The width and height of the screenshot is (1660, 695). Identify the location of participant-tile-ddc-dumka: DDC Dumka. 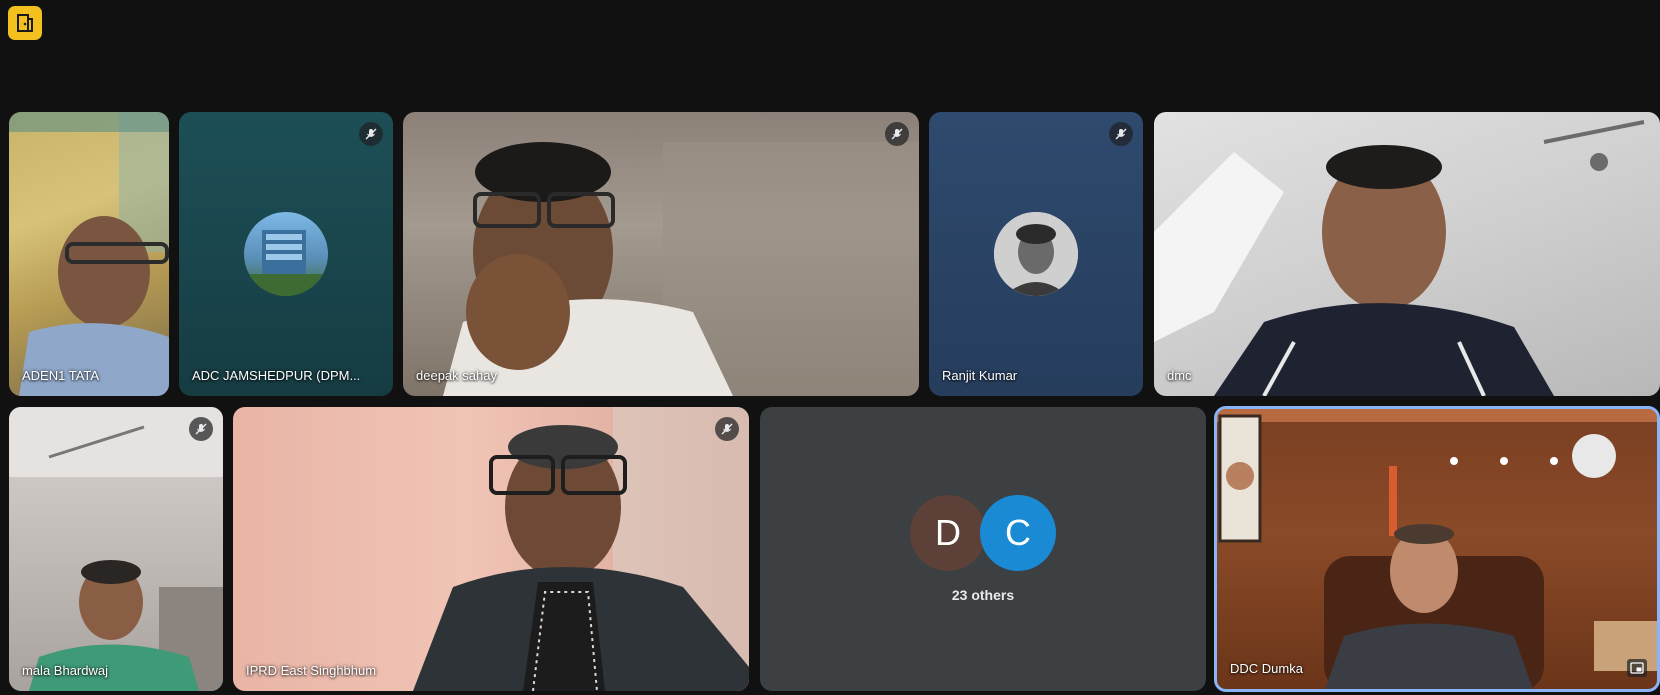
(1437, 549).